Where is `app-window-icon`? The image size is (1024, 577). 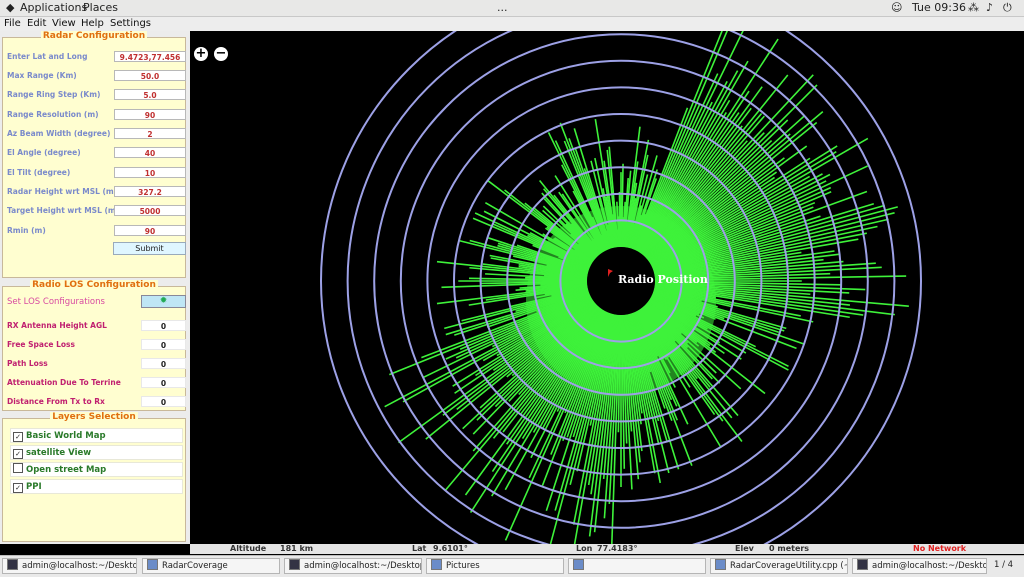
app-window-icon is located at coordinates (578, 564).